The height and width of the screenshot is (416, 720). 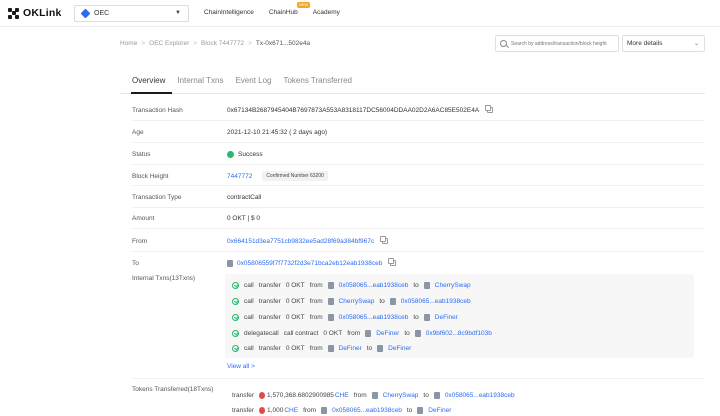 I want to click on to-label: To, so click(x=135, y=263).